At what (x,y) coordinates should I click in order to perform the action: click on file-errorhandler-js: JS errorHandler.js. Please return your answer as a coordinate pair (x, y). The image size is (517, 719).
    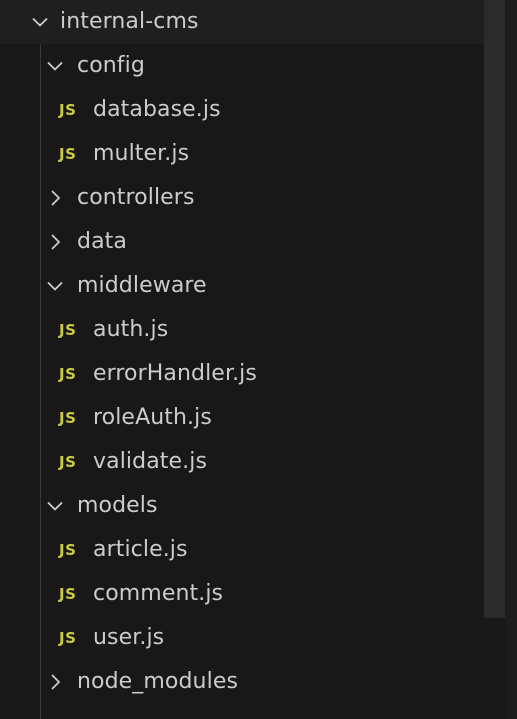
    Looking at the image, I should click on (242, 374).